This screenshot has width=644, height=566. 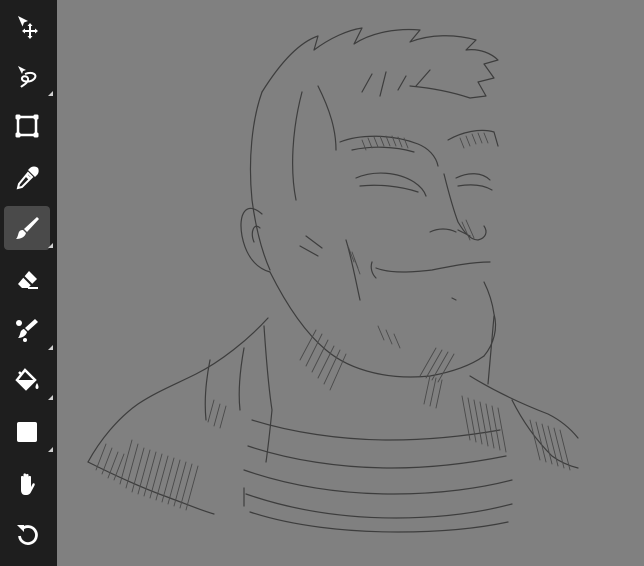 I want to click on eraser-tool-button, so click(x=27, y=280).